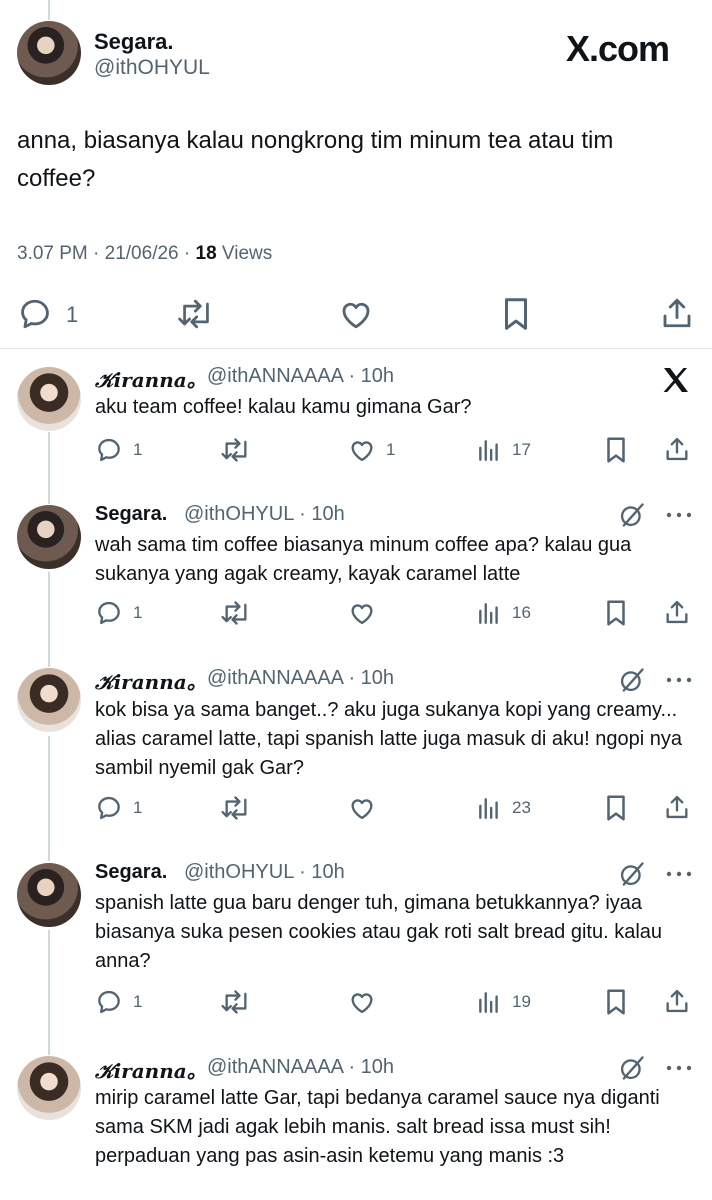 The width and height of the screenshot is (712, 1200). Describe the element at coordinates (521, 1001) in the screenshot. I see `views-count: 19` at that location.